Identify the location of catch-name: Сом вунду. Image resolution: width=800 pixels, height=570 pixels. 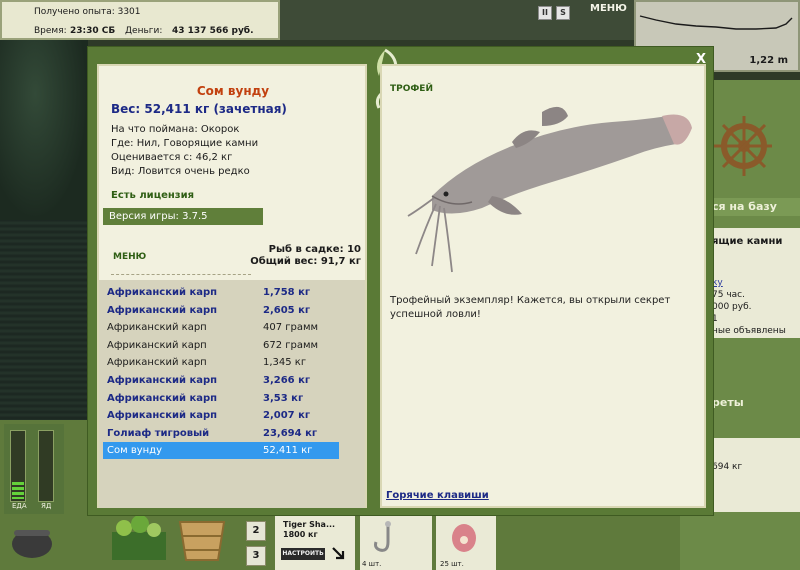
(135, 451).